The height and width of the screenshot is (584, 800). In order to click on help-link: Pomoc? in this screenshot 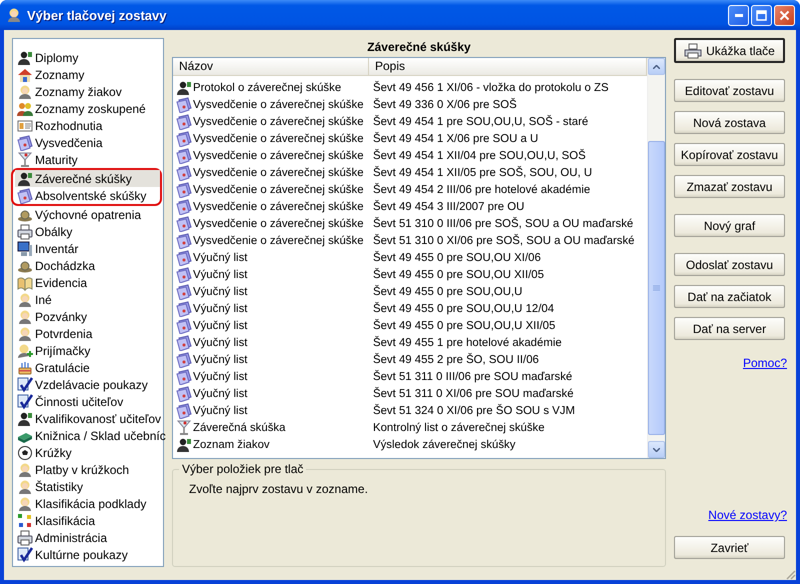, I will do `click(764, 363)`.